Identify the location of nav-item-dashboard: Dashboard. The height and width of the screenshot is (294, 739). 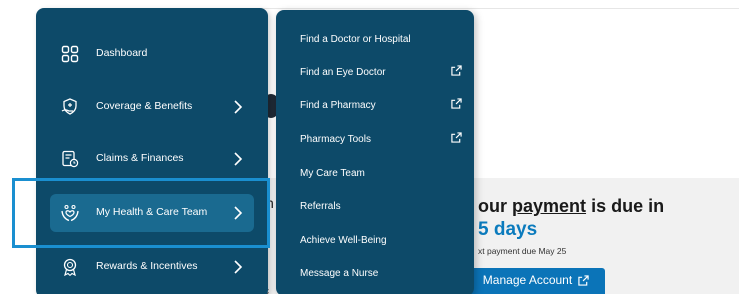
(152, 54).